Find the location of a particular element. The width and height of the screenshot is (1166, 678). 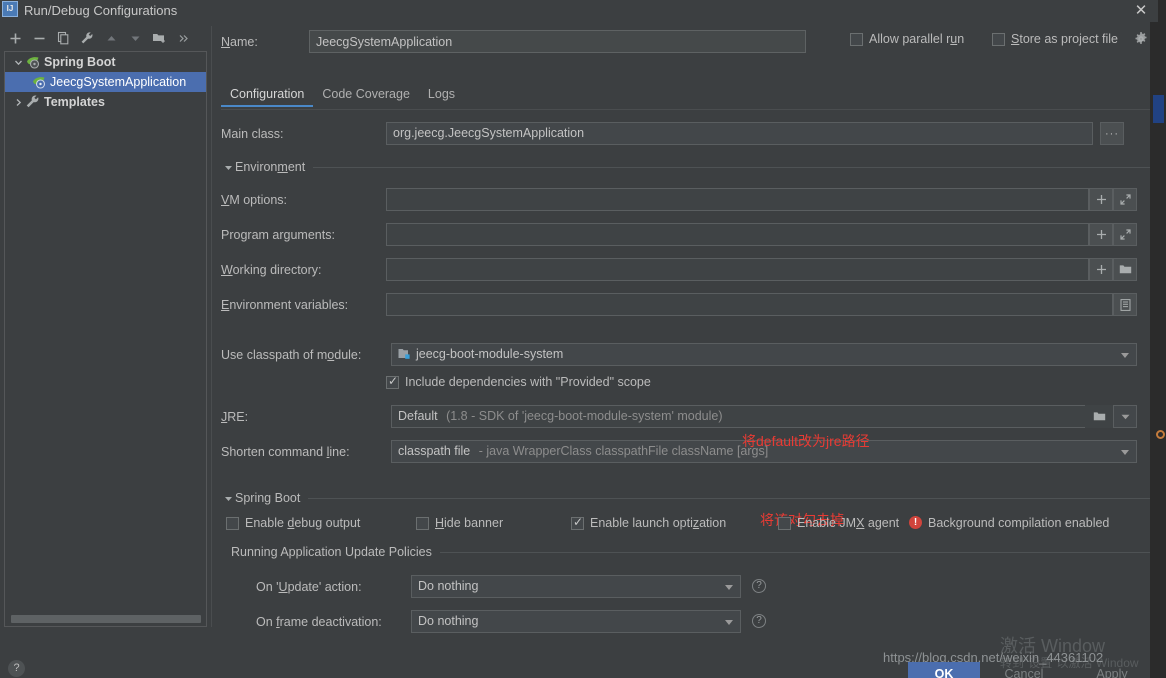

on-frame-deactivation-value: Do nothing is located at coordinates (448, 621).